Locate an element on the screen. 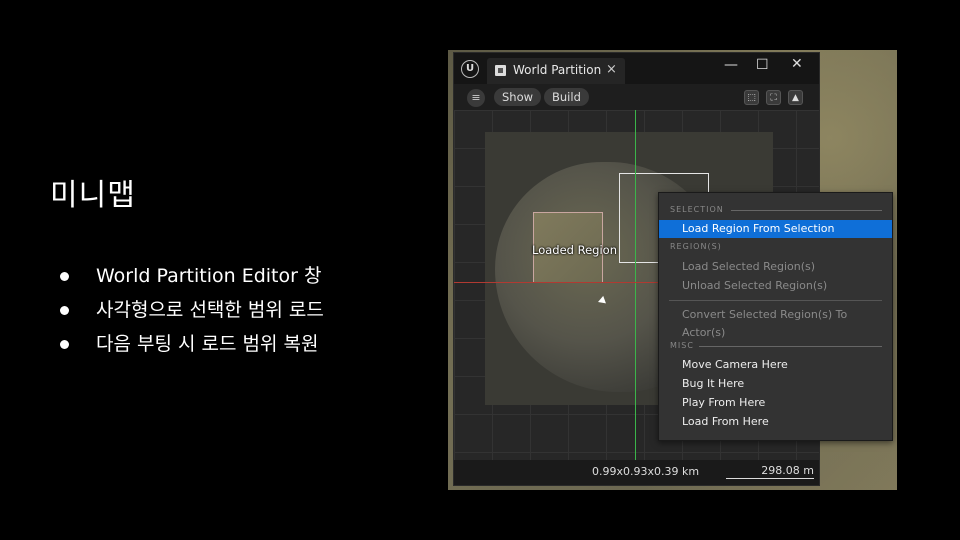 This screenshot has width=960, height=540. build-button: Build is located at coordinates (566, 97).